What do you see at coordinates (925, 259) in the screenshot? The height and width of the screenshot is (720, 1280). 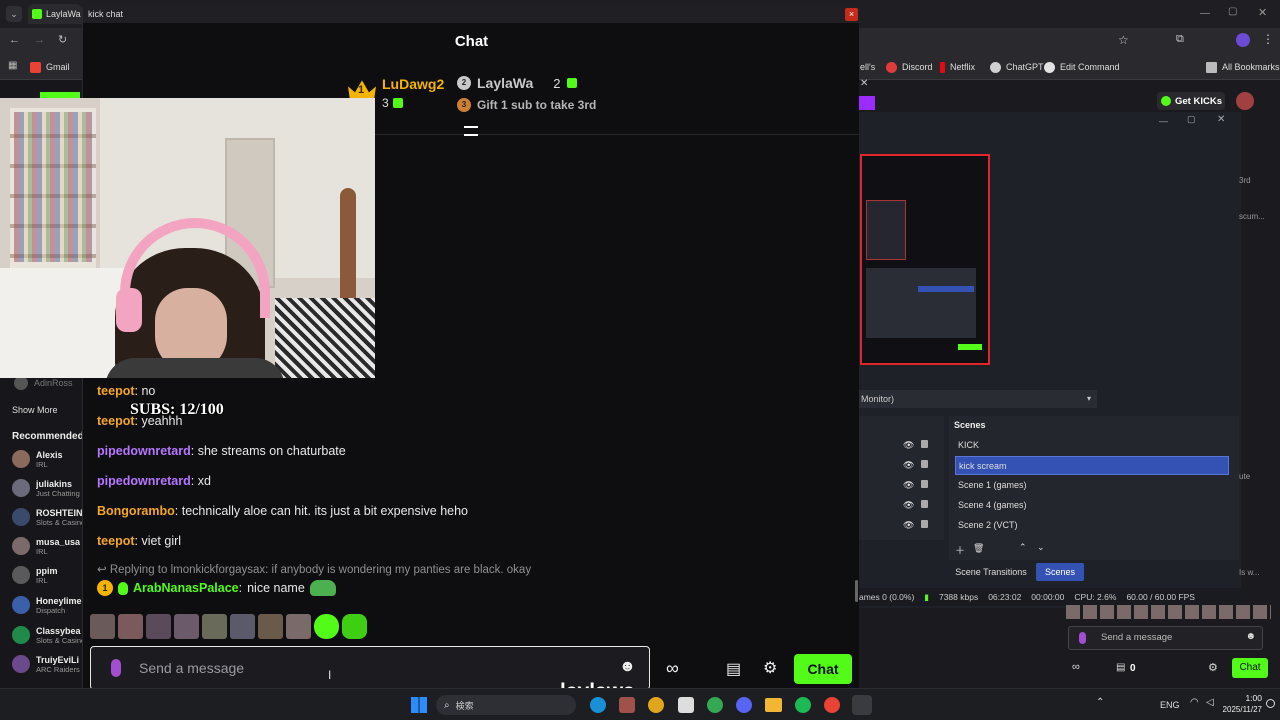 I see `obs-preview` at bounding box center [925, 259].